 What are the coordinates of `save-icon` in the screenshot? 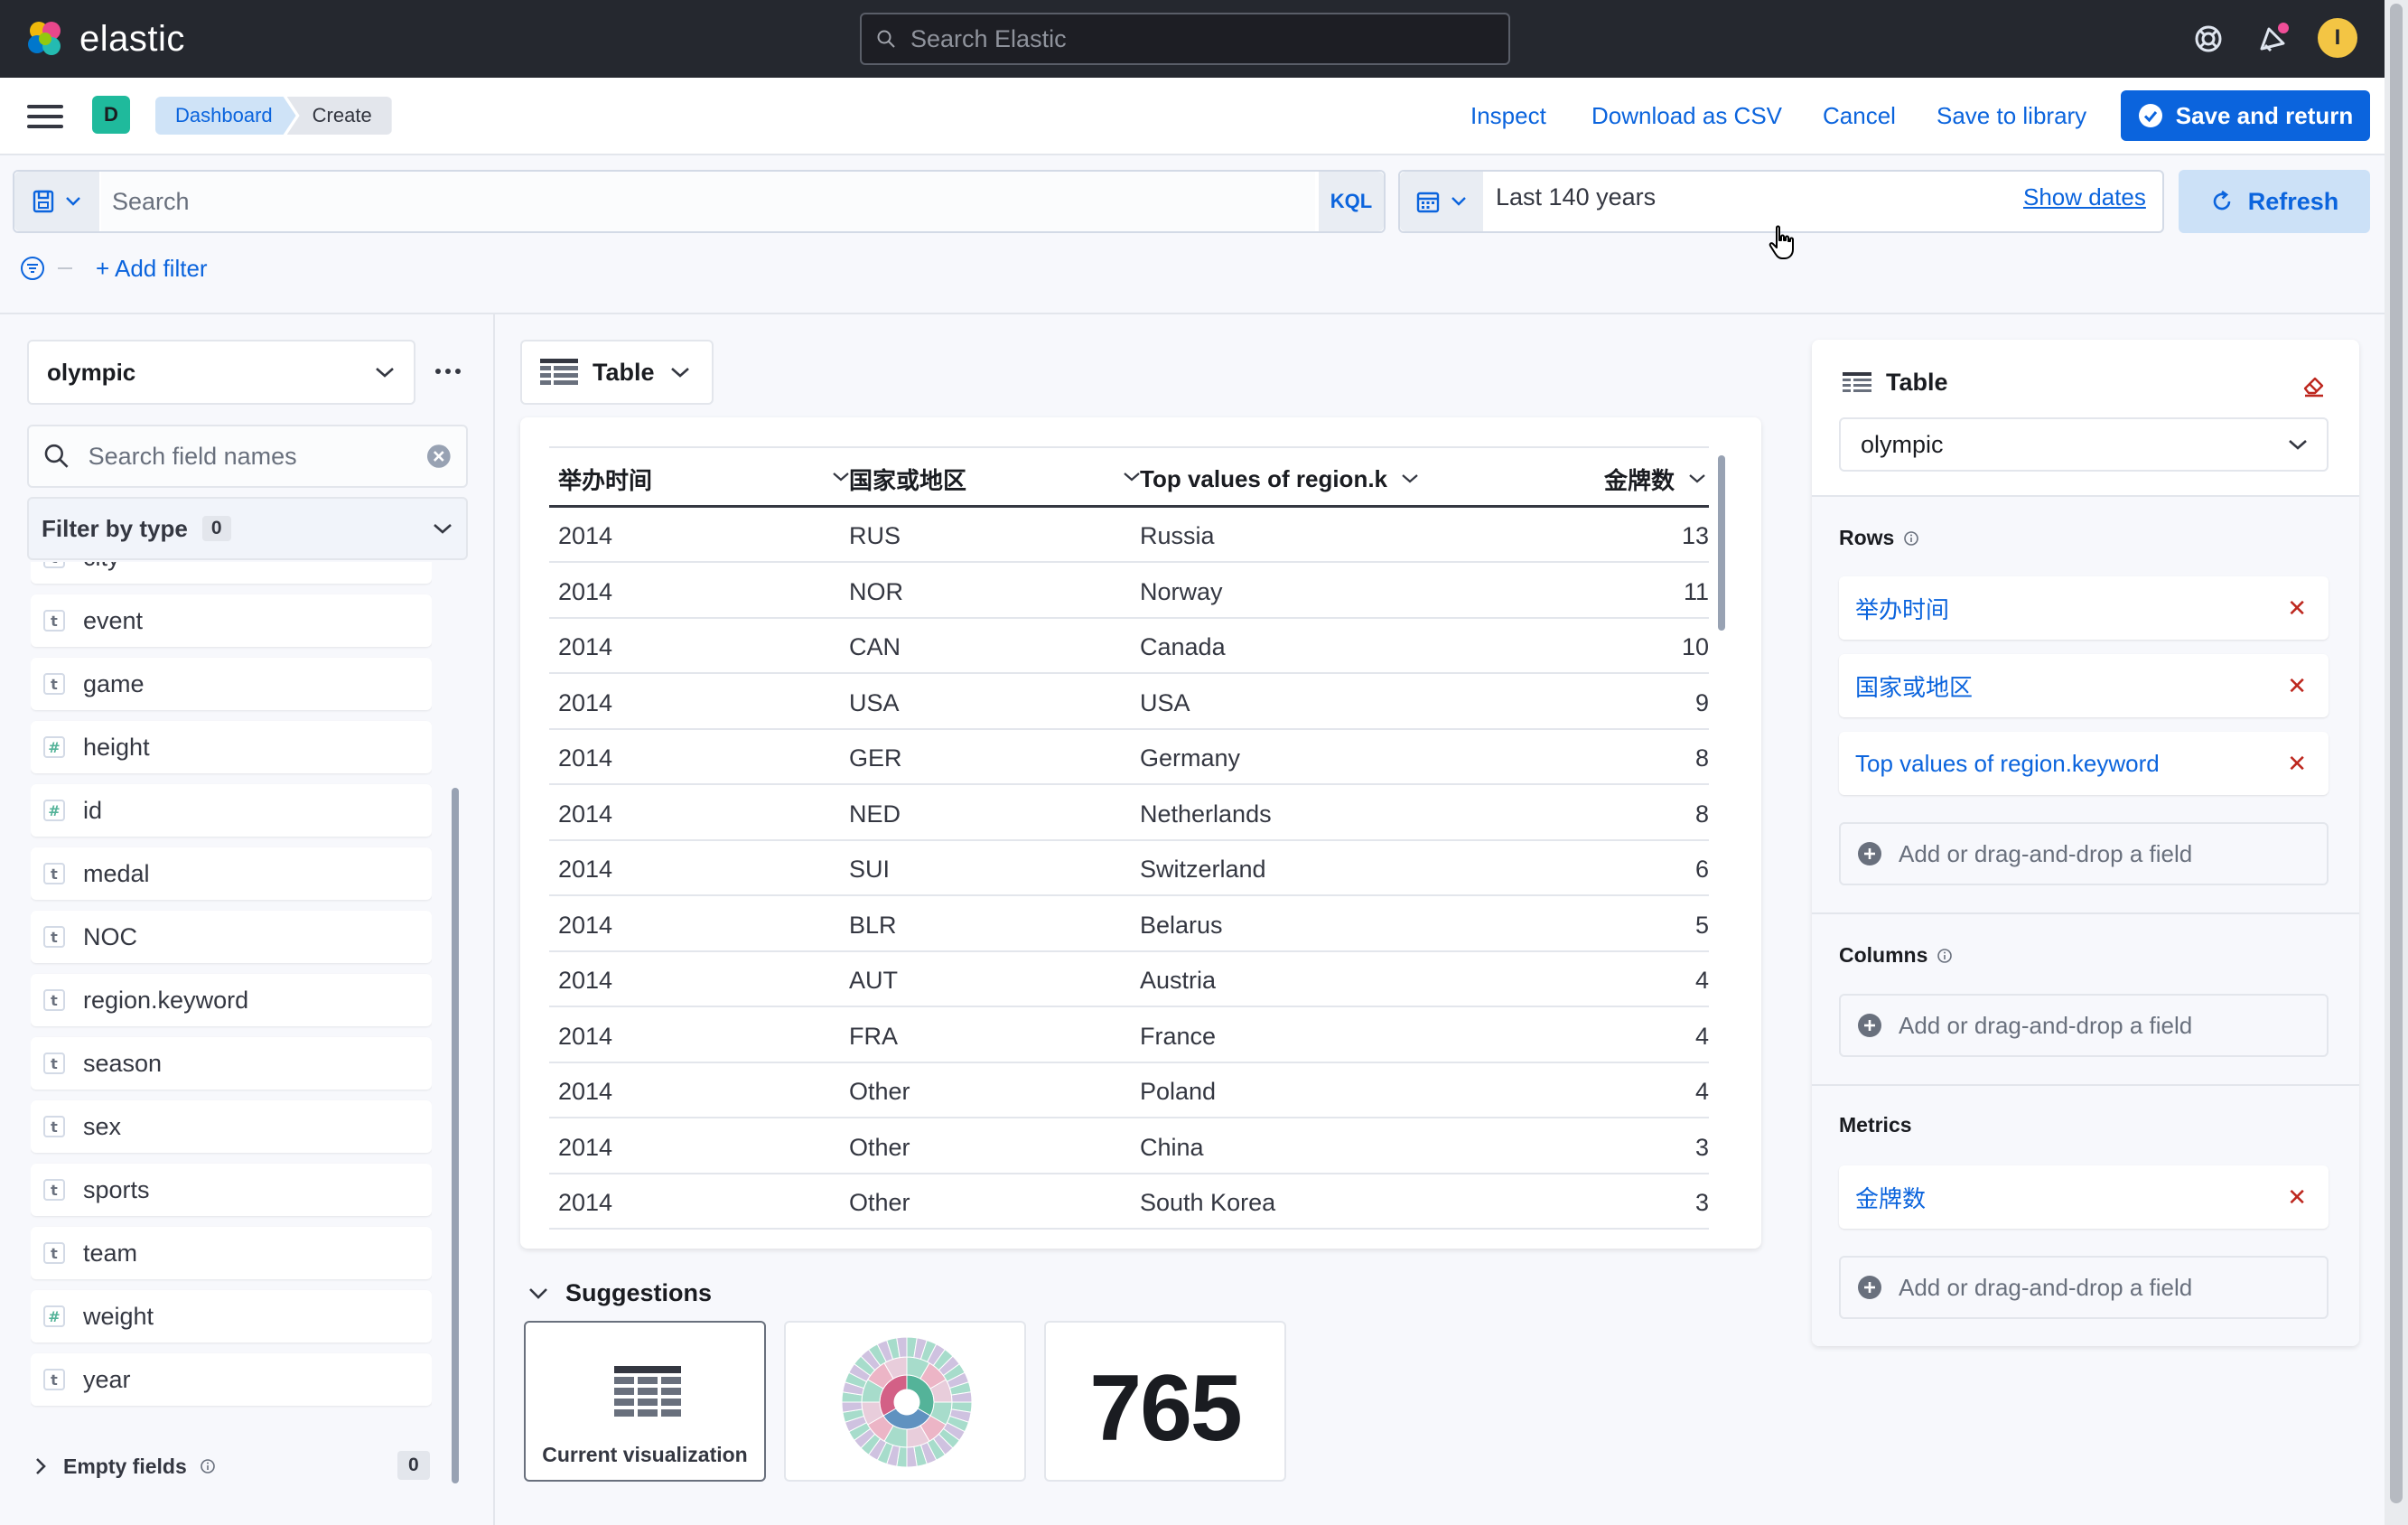 It's located at (44, 201).